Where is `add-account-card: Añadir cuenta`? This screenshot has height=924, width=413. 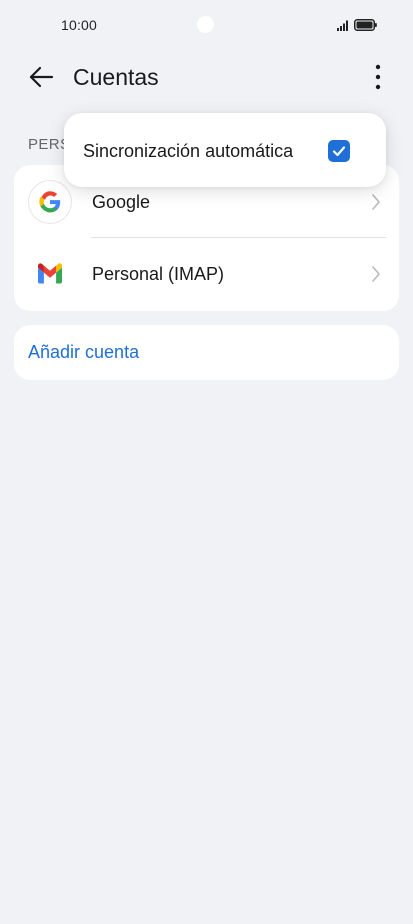
add-account-card: Añadir cuenta is located at coordinates (206, 352).